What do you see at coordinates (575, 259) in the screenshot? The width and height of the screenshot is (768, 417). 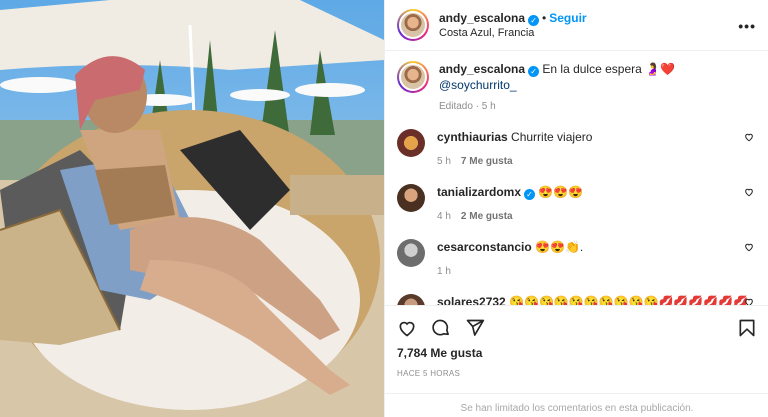 I see `comment-item: cesarconstancio 😍😍👏. 1 h` at bounding box center [575, 259].